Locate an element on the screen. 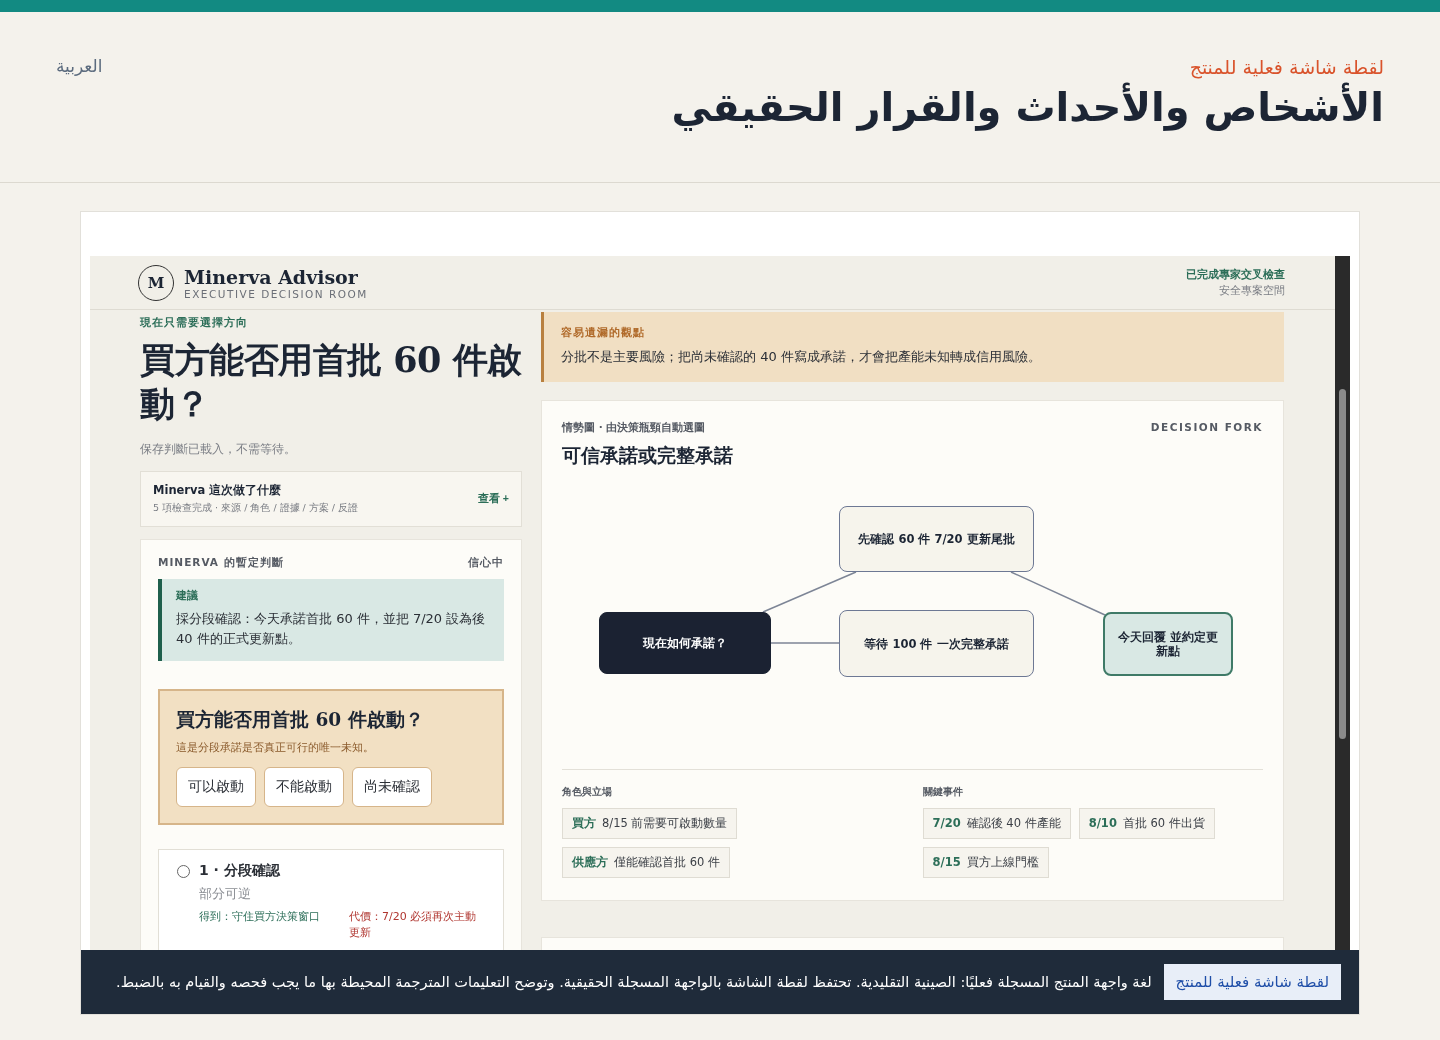 This screenshot has width=1440, height=1040. cost-text: 代價：7/20 必須再次主動更新 is located at coordinates (413, 925).